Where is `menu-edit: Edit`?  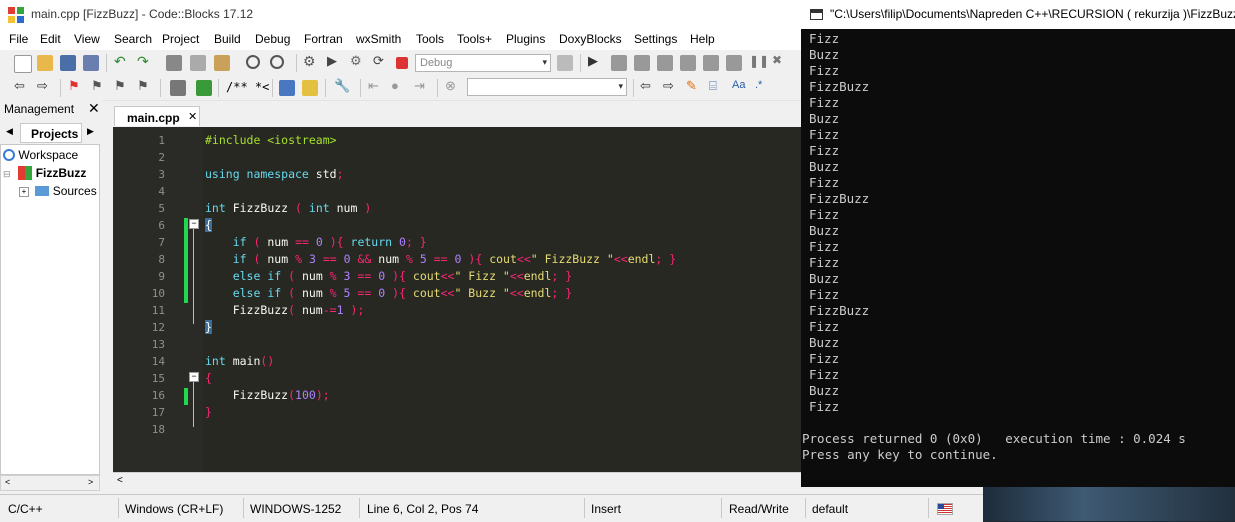 menu-edit: Edit is located at coordinates (50, 39).